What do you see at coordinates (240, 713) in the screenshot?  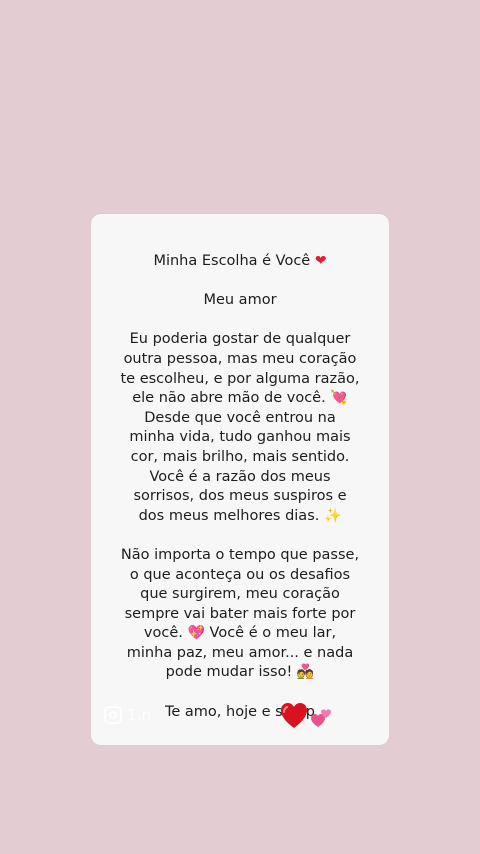 I see `closing-line: Te amo, hoje e semp` at bounding box center [240, 713].